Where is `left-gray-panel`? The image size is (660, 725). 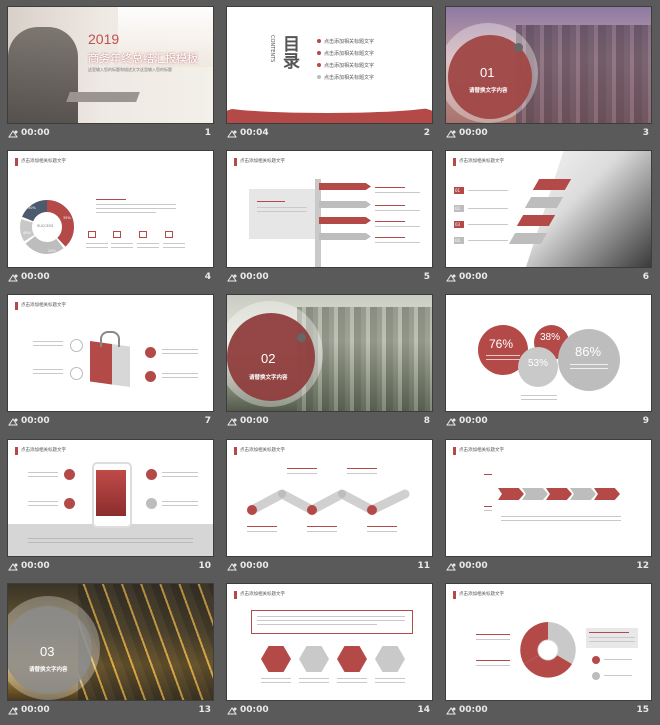
left-gray-panel is located at coordinates (282, 214).